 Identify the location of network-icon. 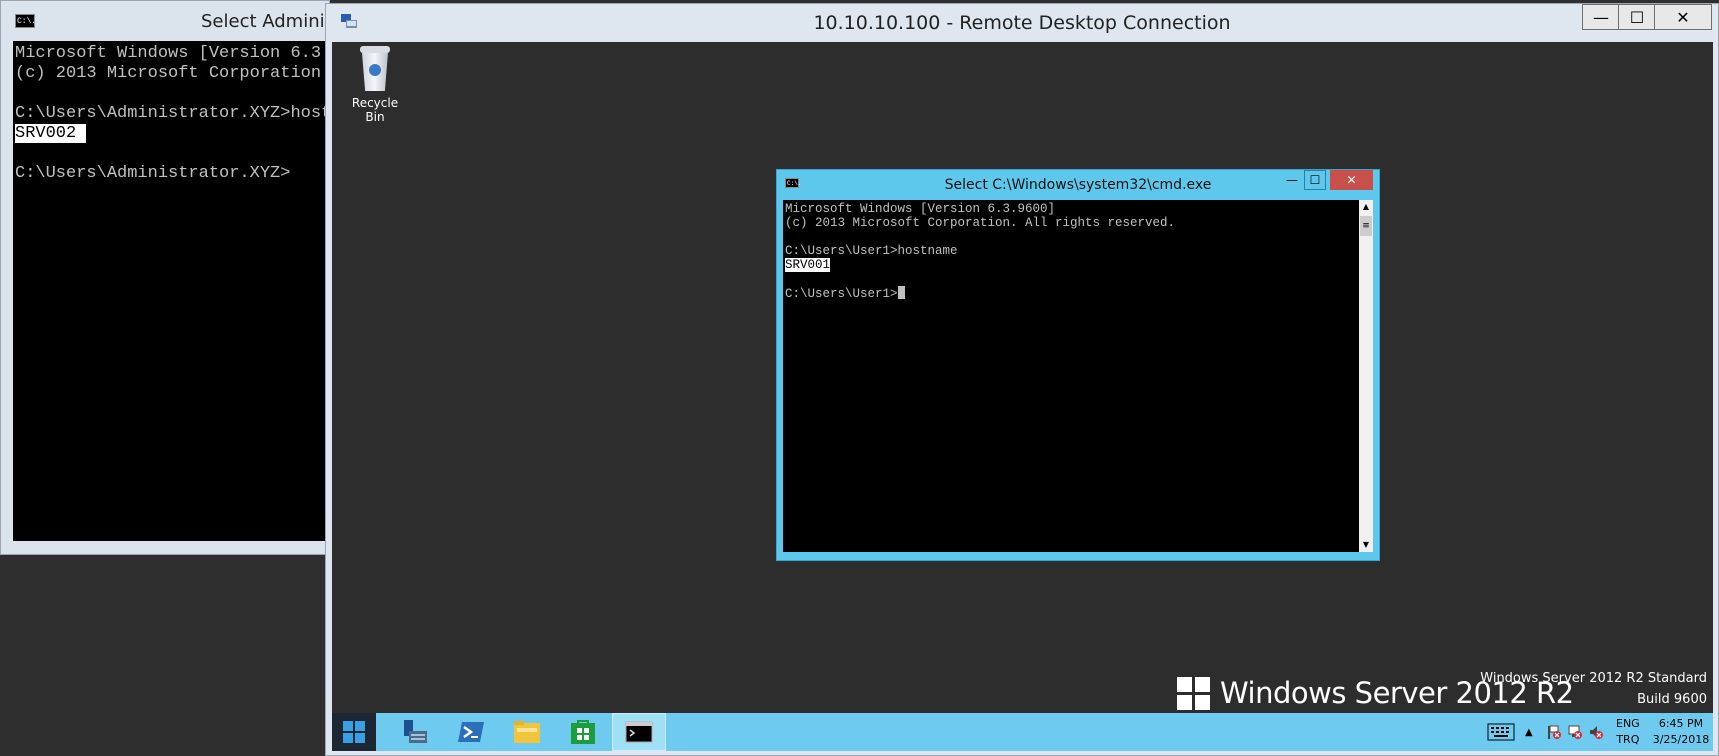
(1575, 732).